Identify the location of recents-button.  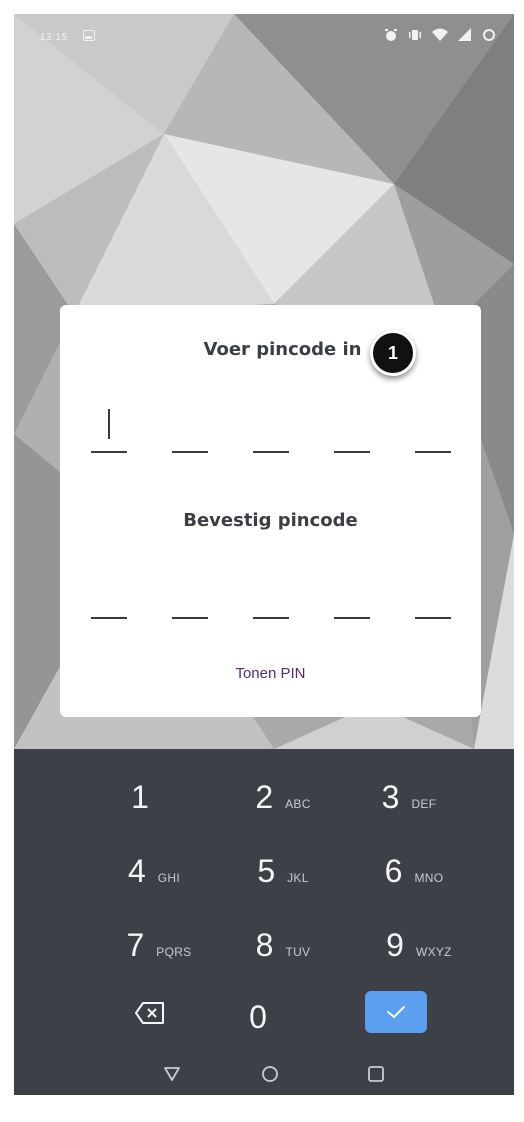
(376, 1074).